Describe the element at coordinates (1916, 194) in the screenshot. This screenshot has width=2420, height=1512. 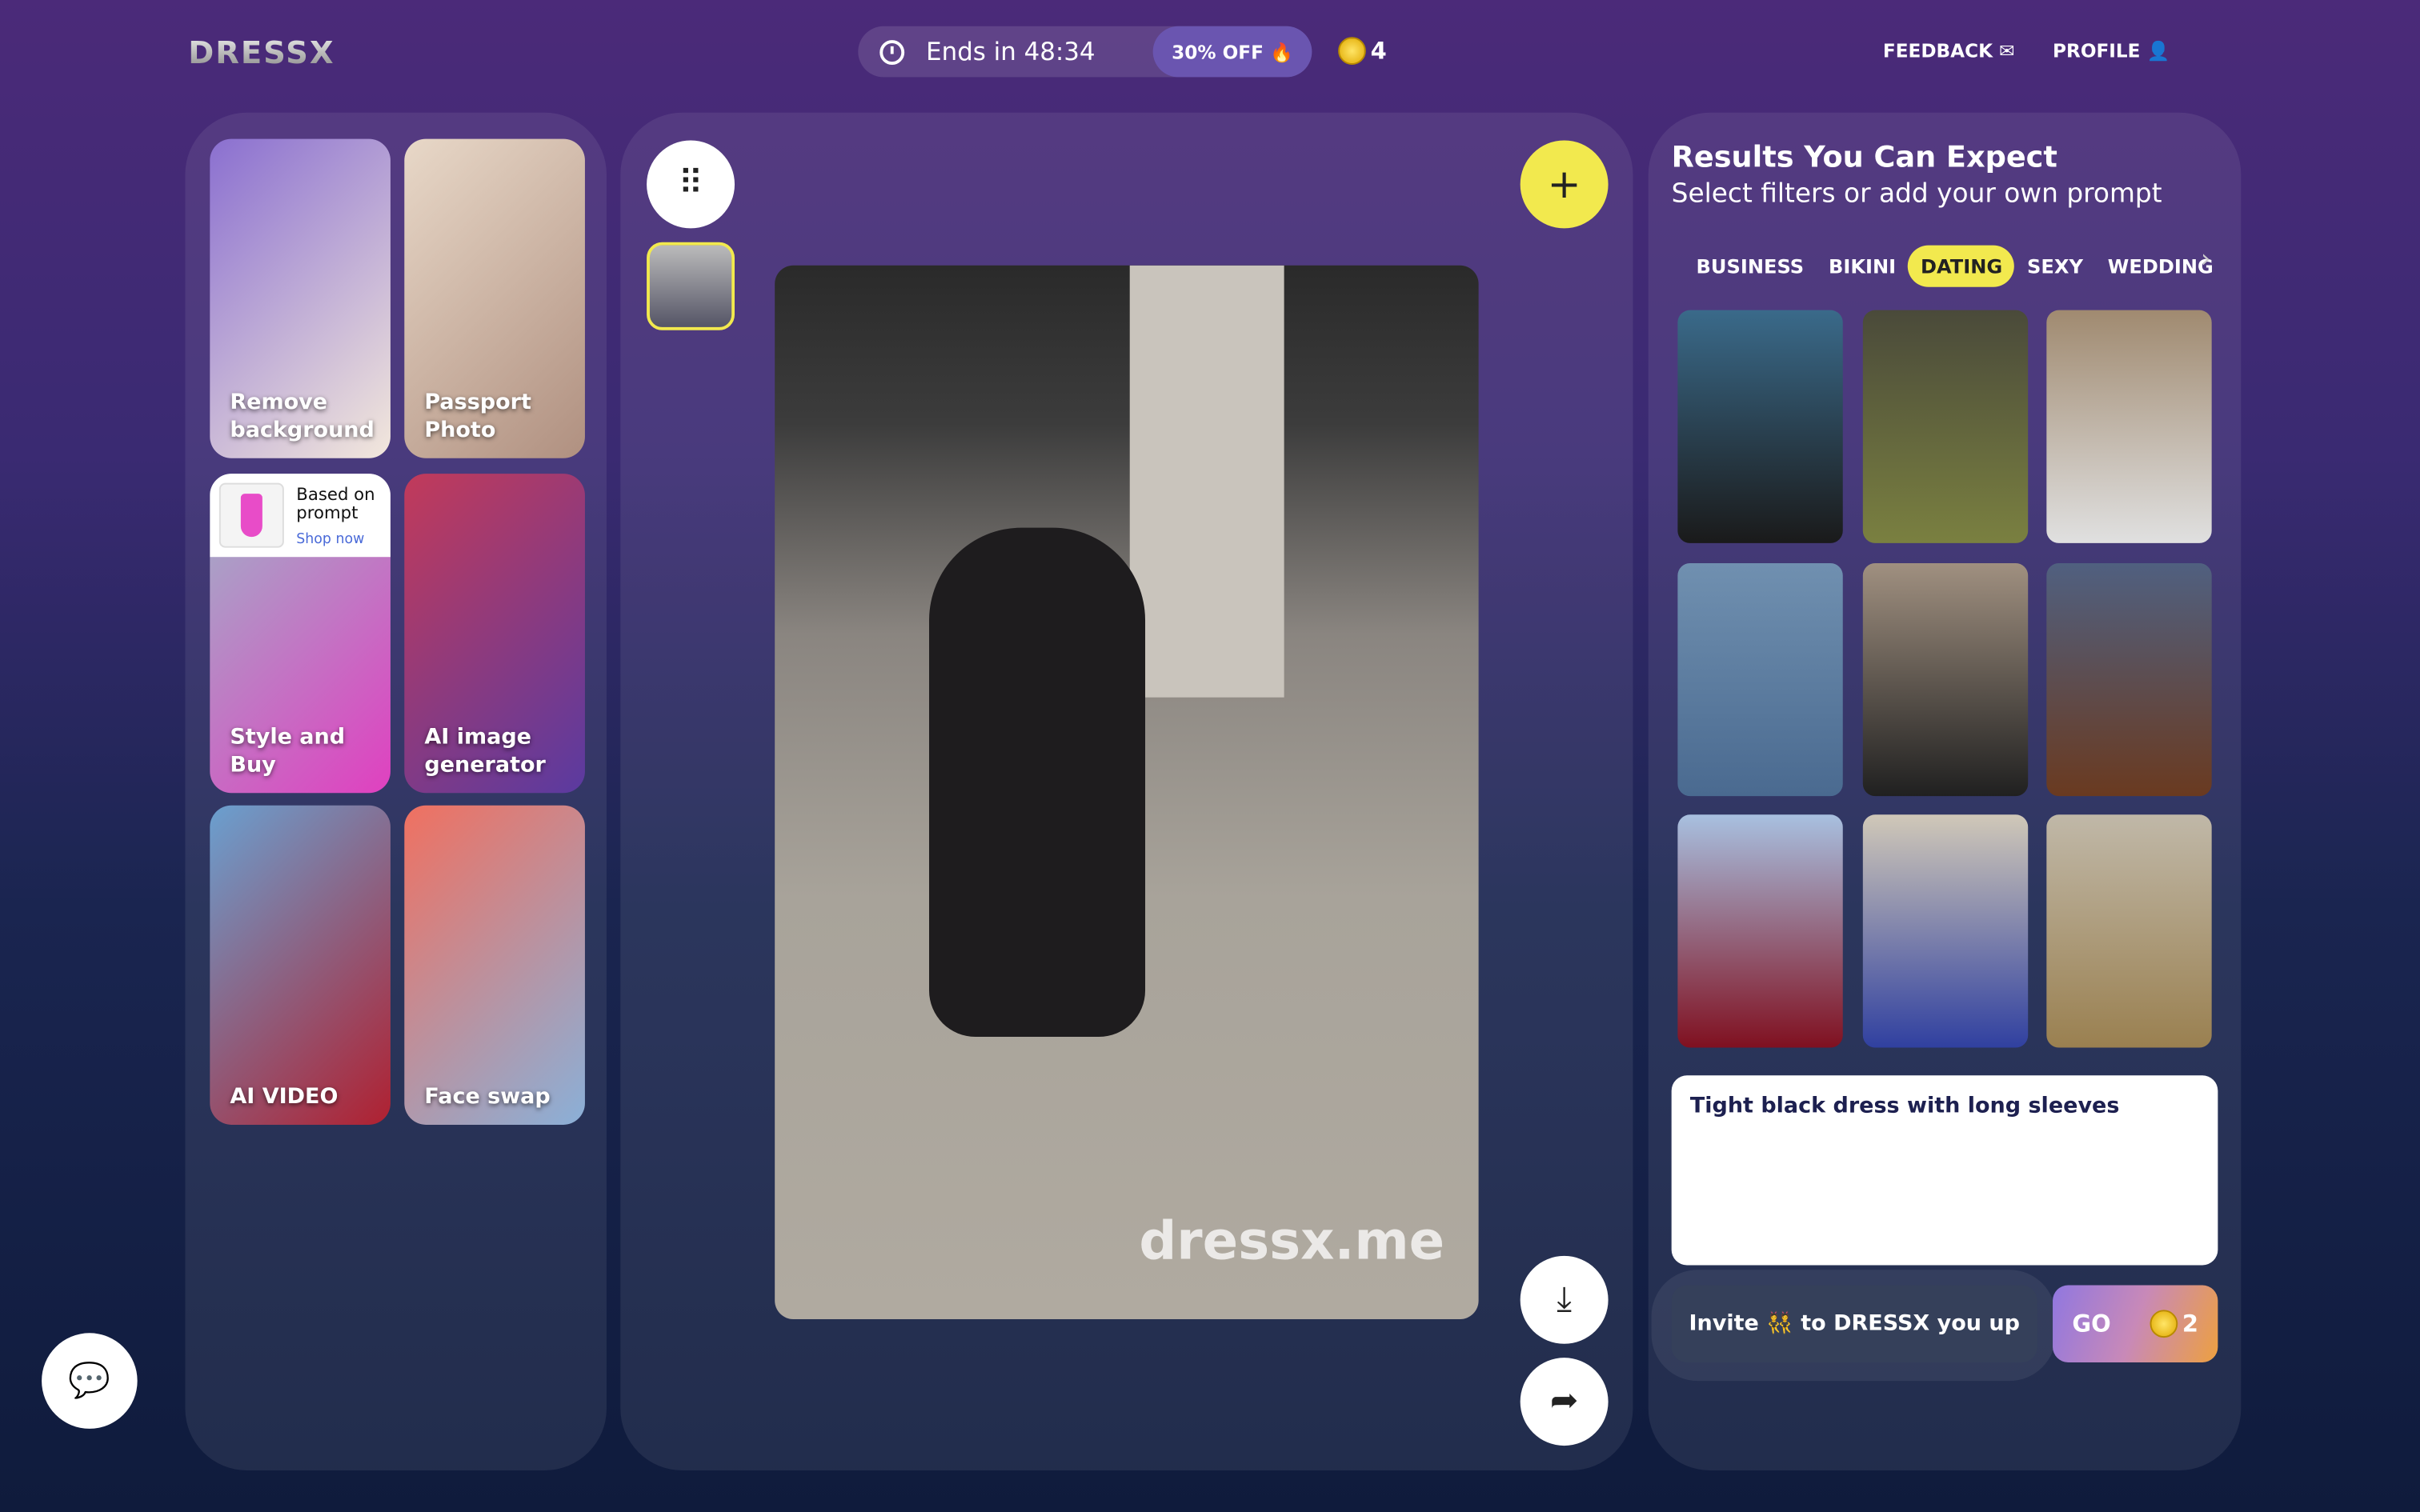
I see `results-subtitle: Select filters or add your own prompt` at that location.